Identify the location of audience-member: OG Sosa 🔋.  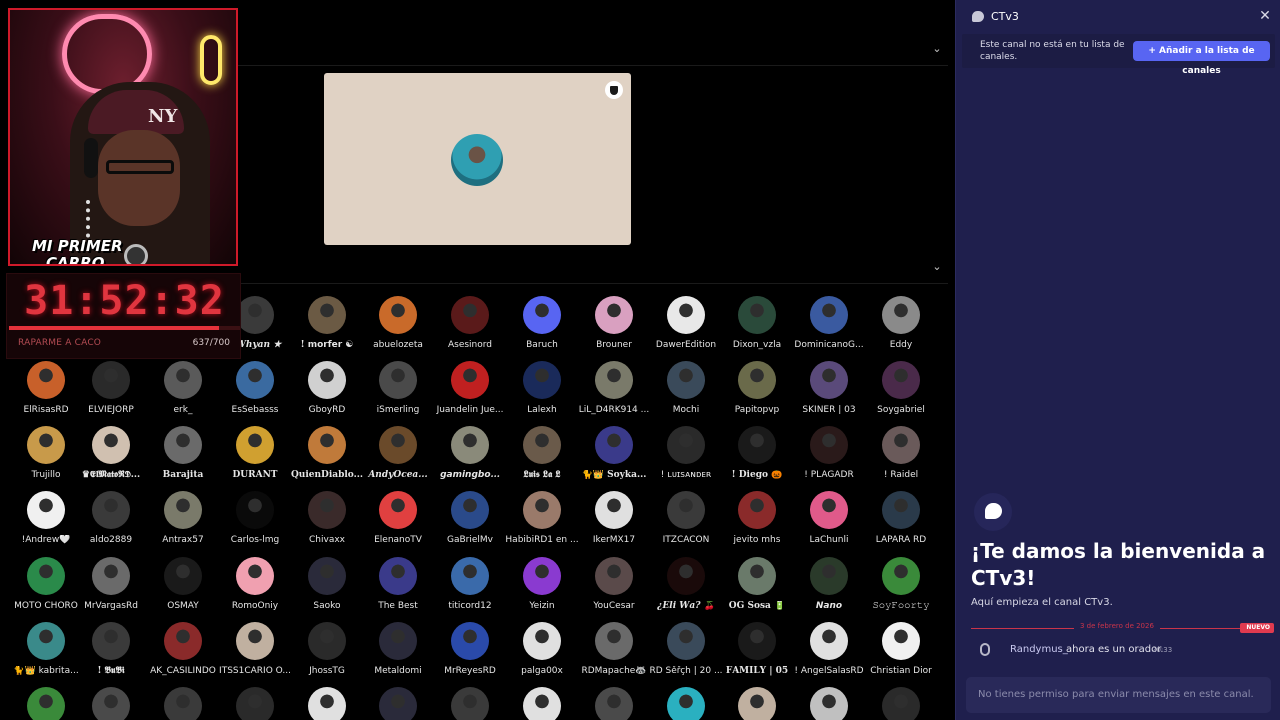
(757, 588).